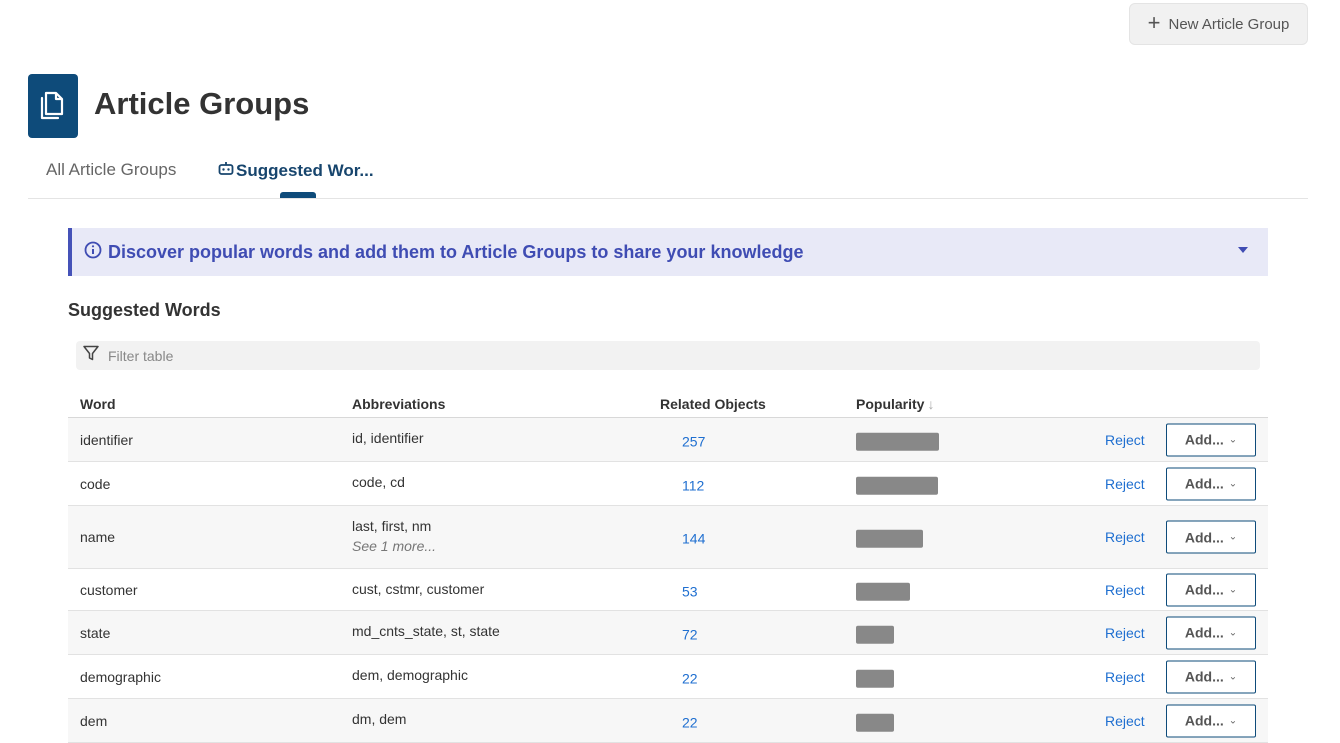 The image size is (1340, 743). I want to click on robot-icon, so click(226, 170).